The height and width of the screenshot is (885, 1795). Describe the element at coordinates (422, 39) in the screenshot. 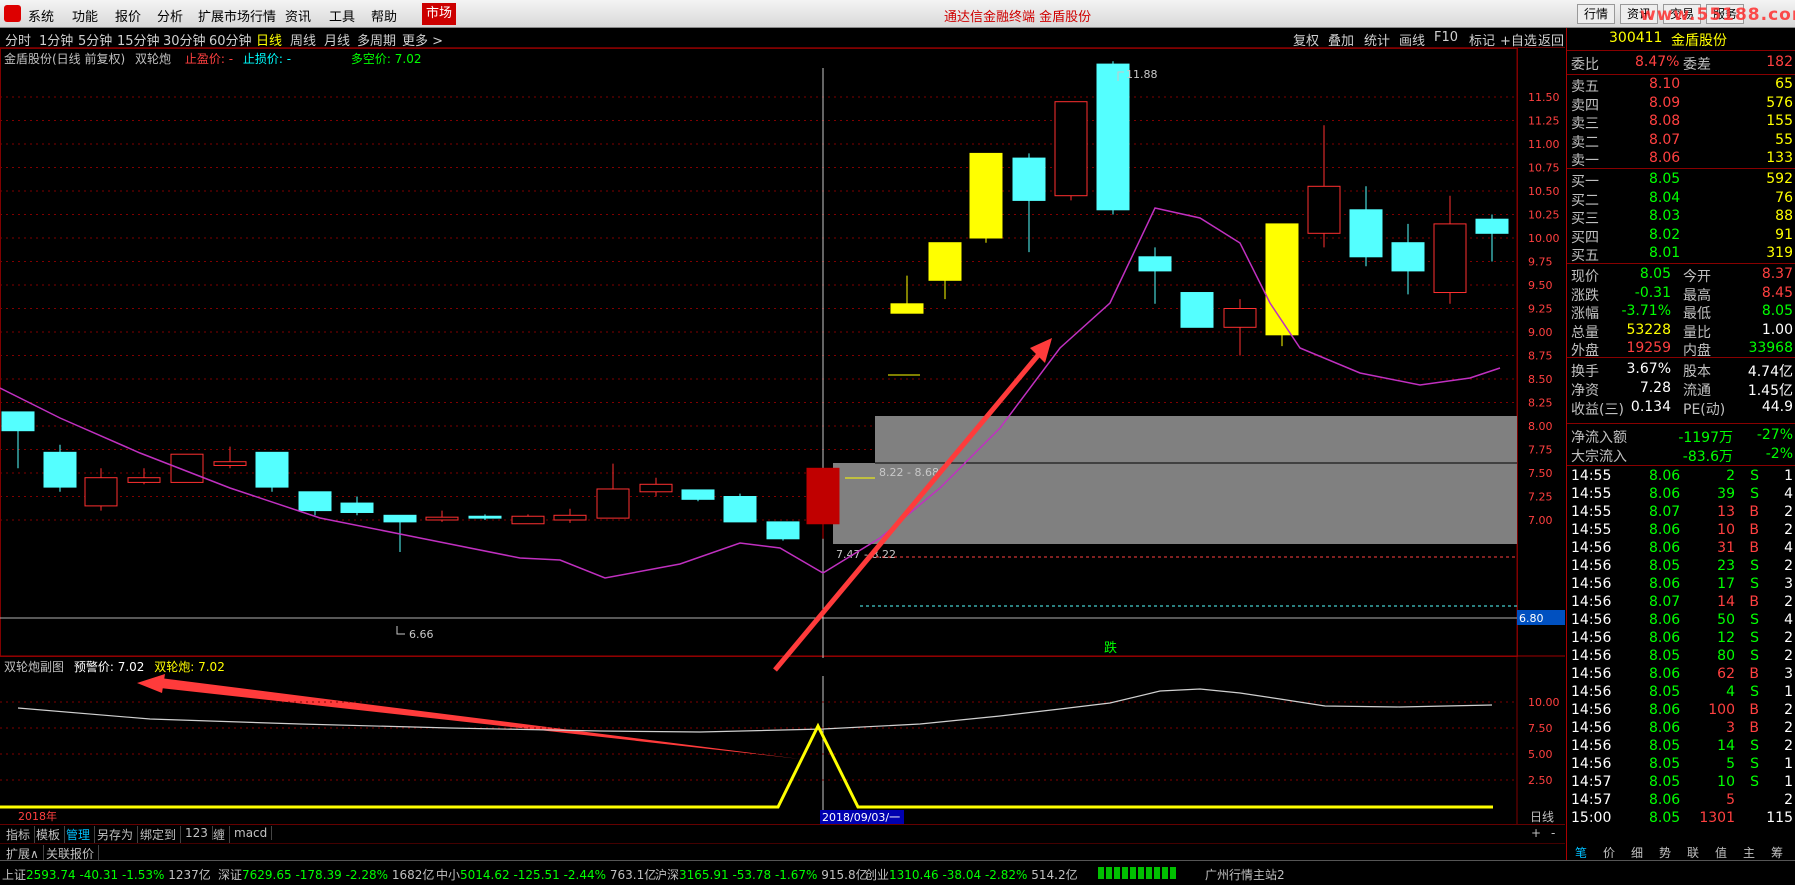

I see `period-more: 更多 >` at that location.